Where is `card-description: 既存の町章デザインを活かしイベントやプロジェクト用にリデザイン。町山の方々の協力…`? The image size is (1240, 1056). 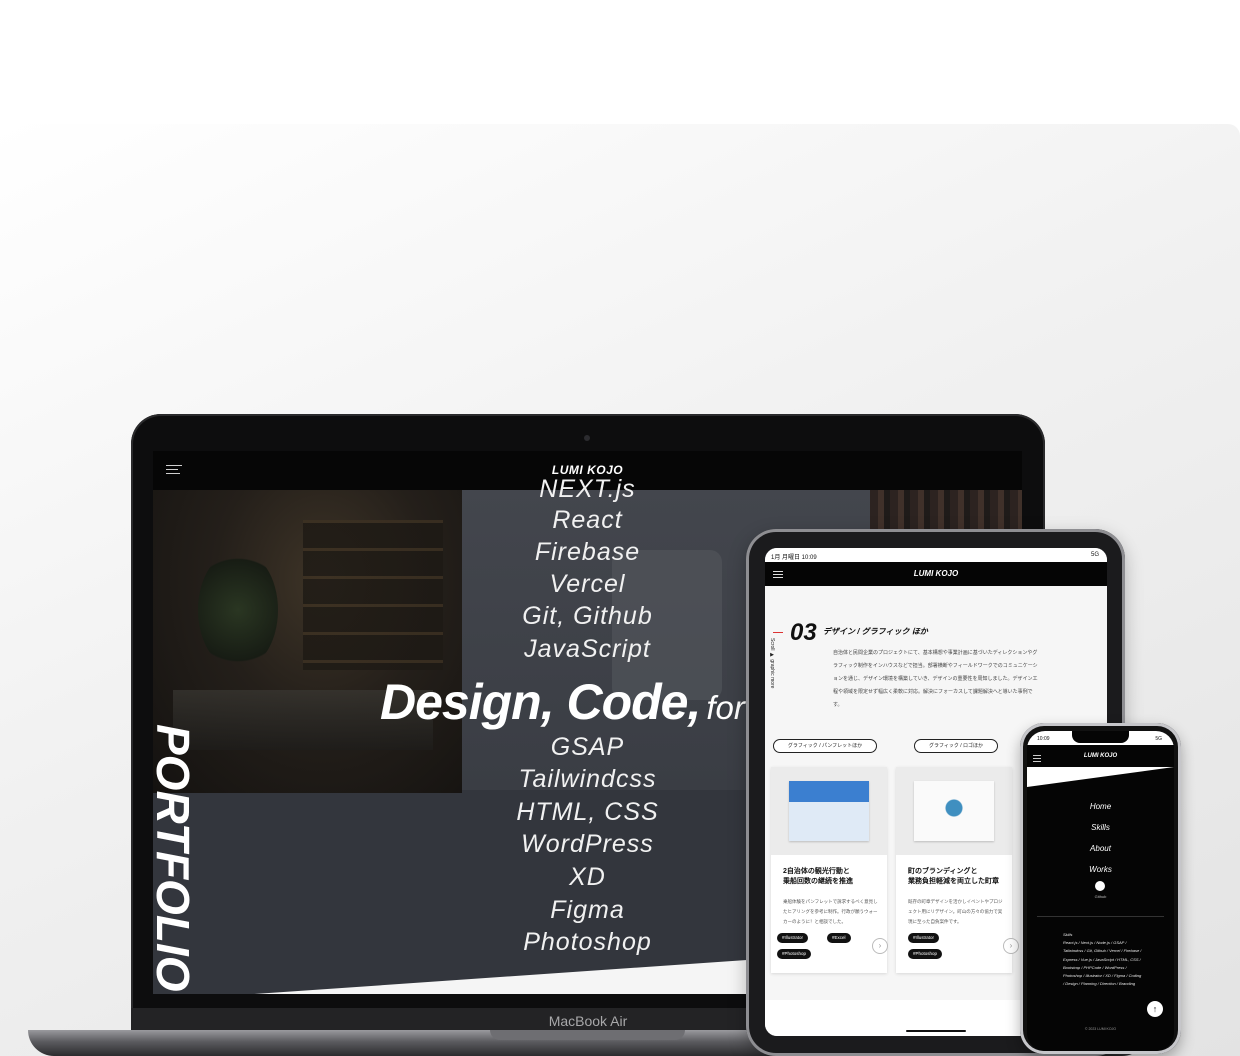 card-description: 既存の町章デザインを活かしイベントやプロジェクト用にリデザイン。町山の方々の協力… is located at coordinates (955, 911).